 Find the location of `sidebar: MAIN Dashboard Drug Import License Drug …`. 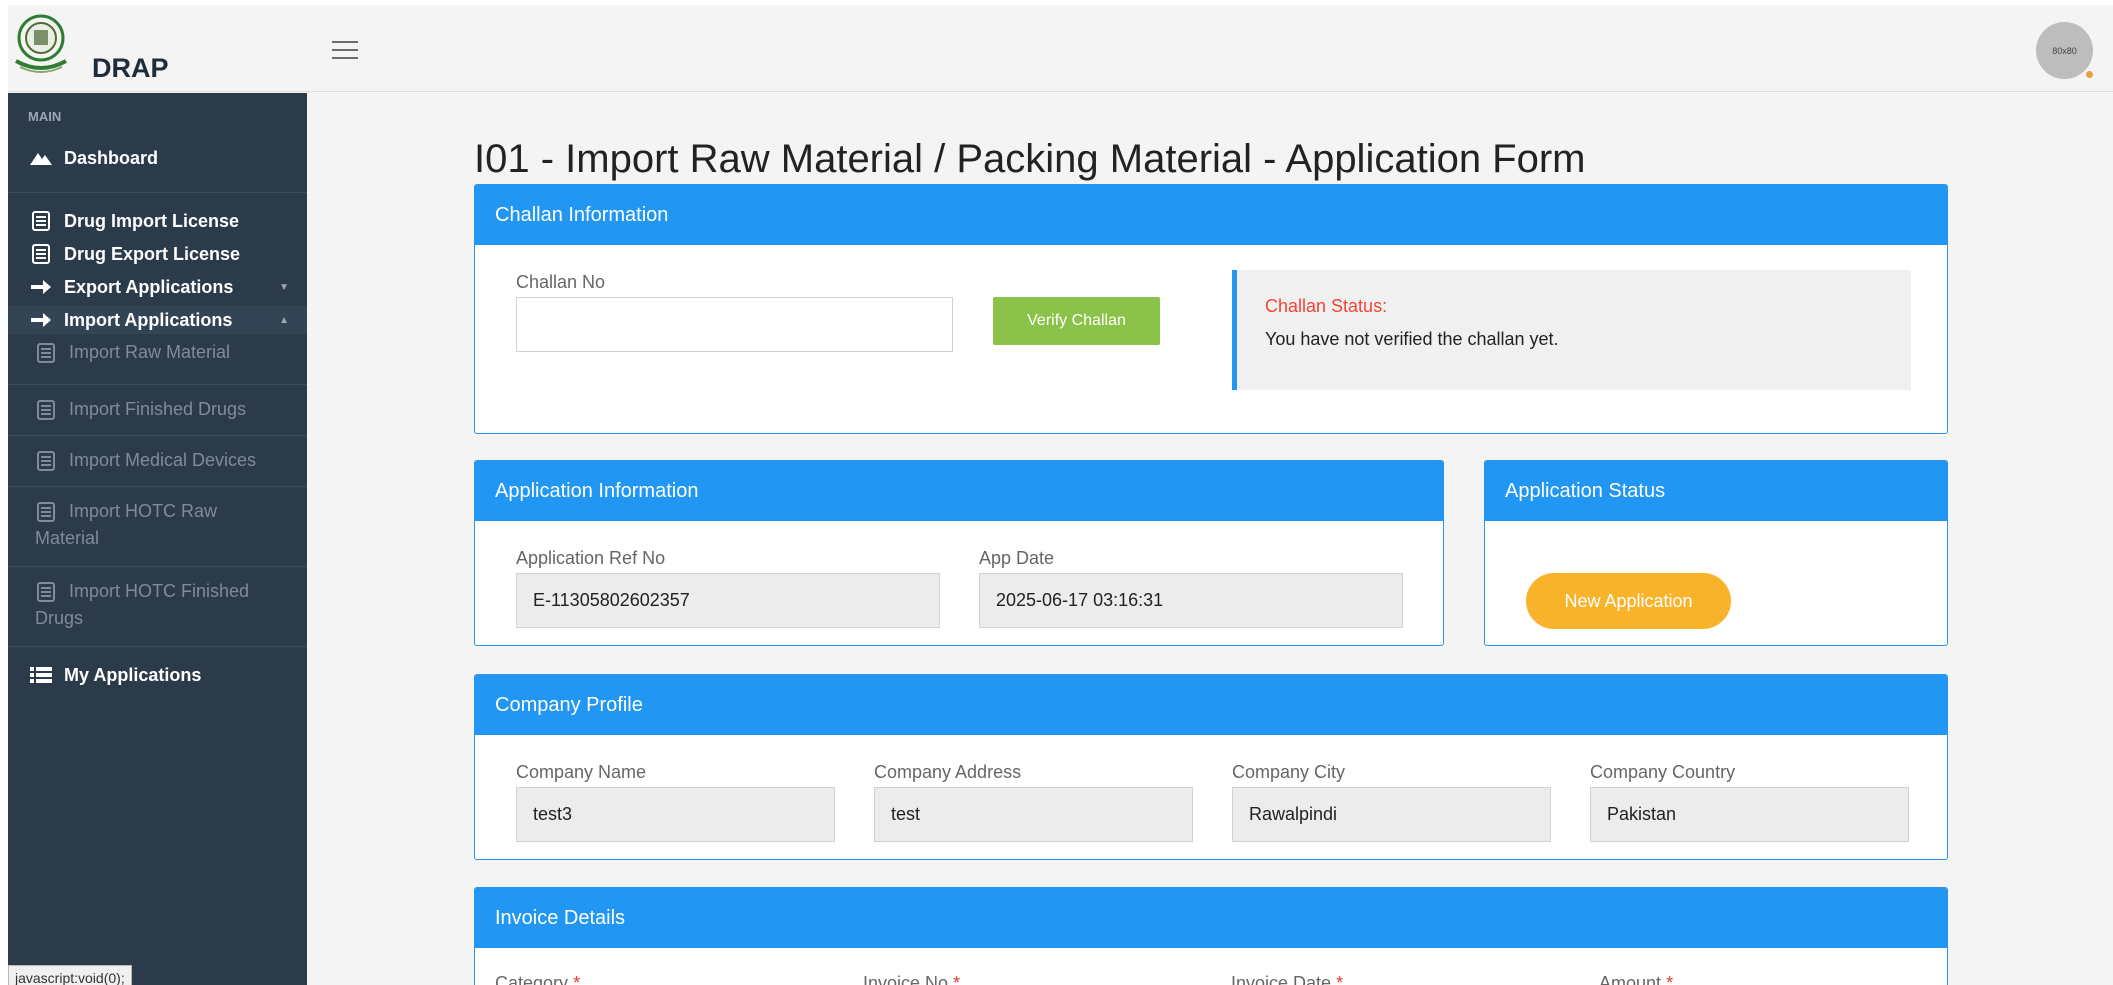

sidebar: MAIN Dashboard Drug Import License Drug … is located at coordinates (157, 539).